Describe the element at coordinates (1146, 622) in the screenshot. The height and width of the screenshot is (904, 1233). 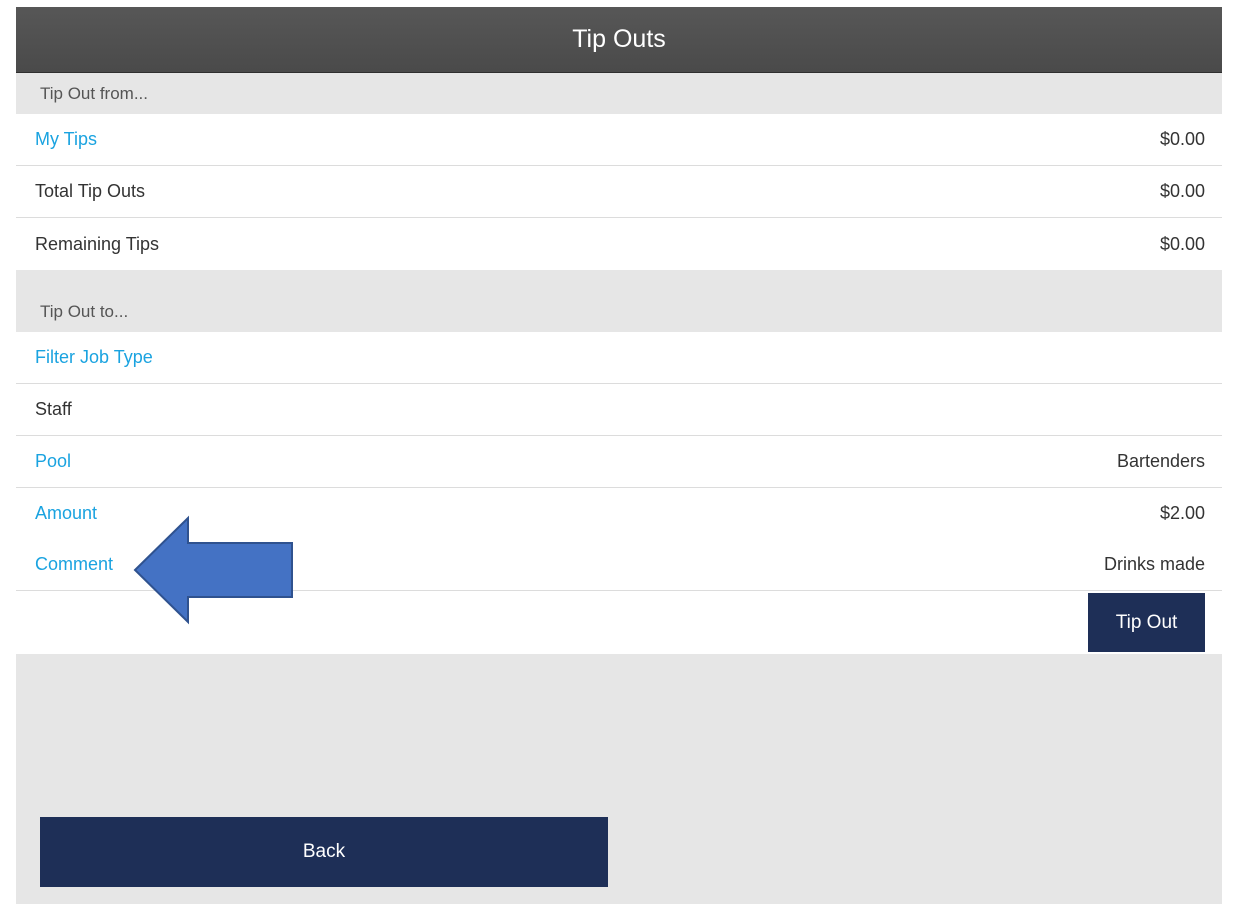
I see `tip-out-button: Tip Out` at that location.